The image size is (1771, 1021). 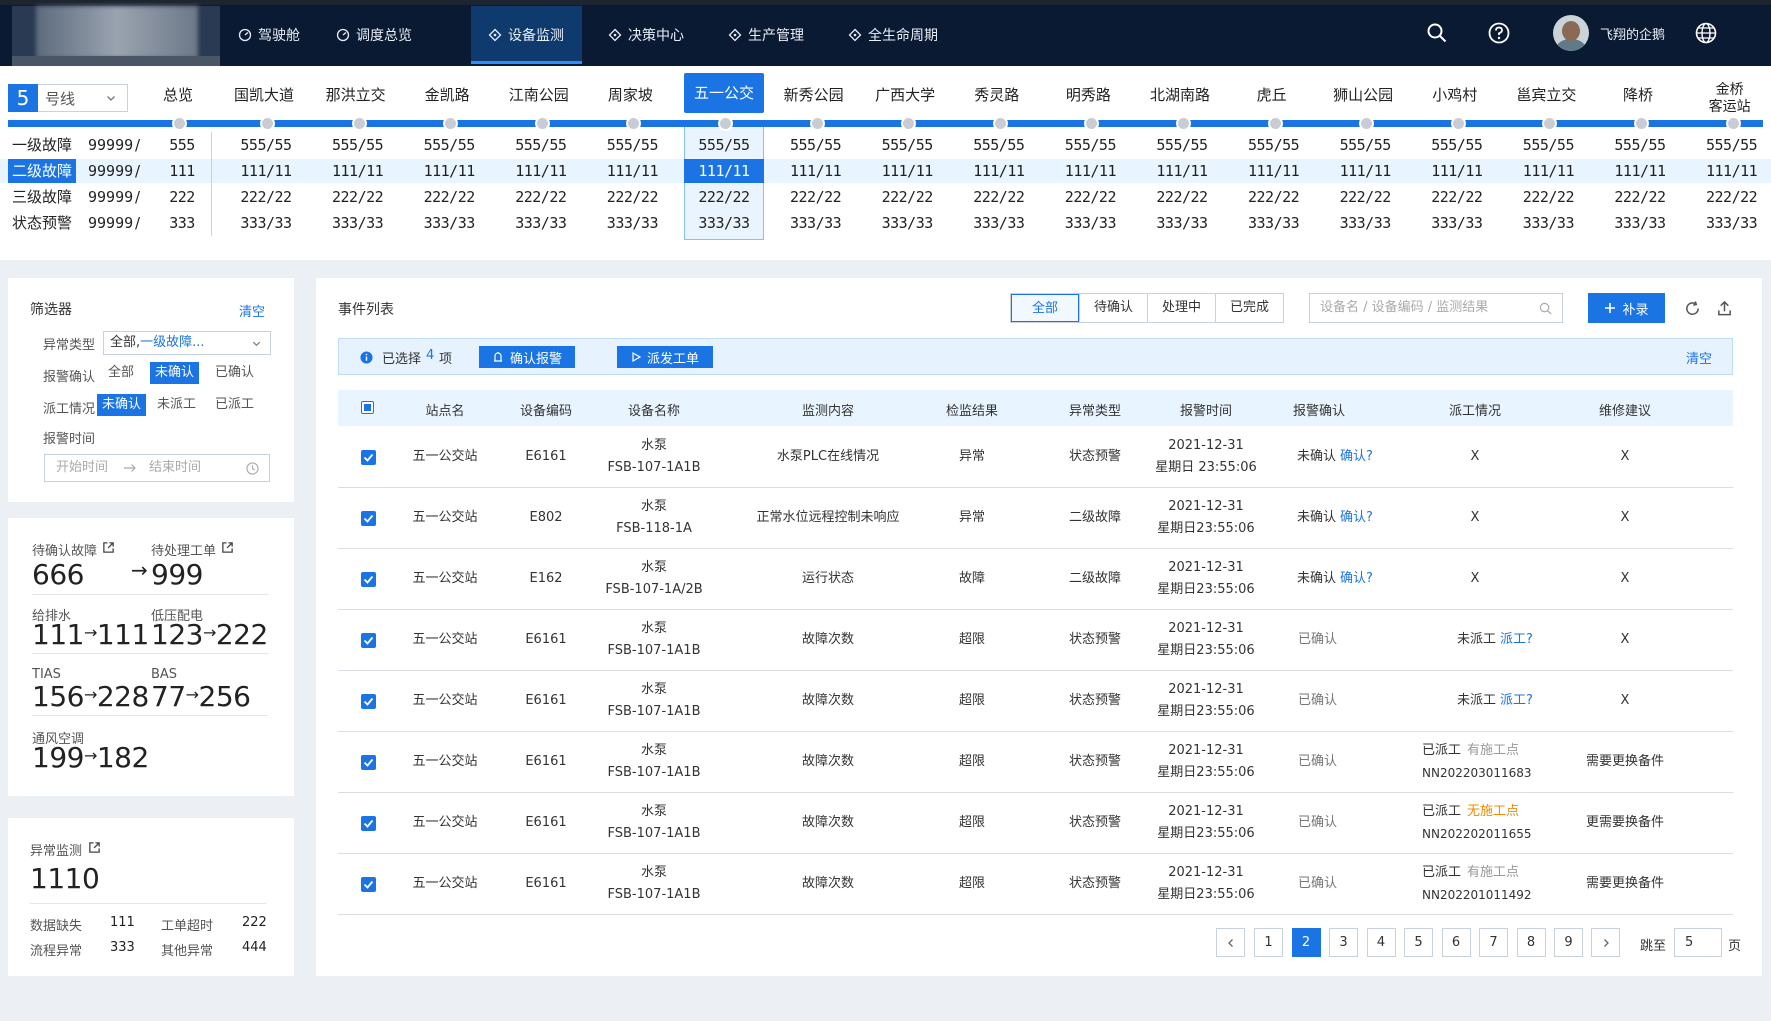 What do you see at coordinates (1268, 942) in the screenshot?
I see `page-button: 1` at bounding box center [1268, 942].